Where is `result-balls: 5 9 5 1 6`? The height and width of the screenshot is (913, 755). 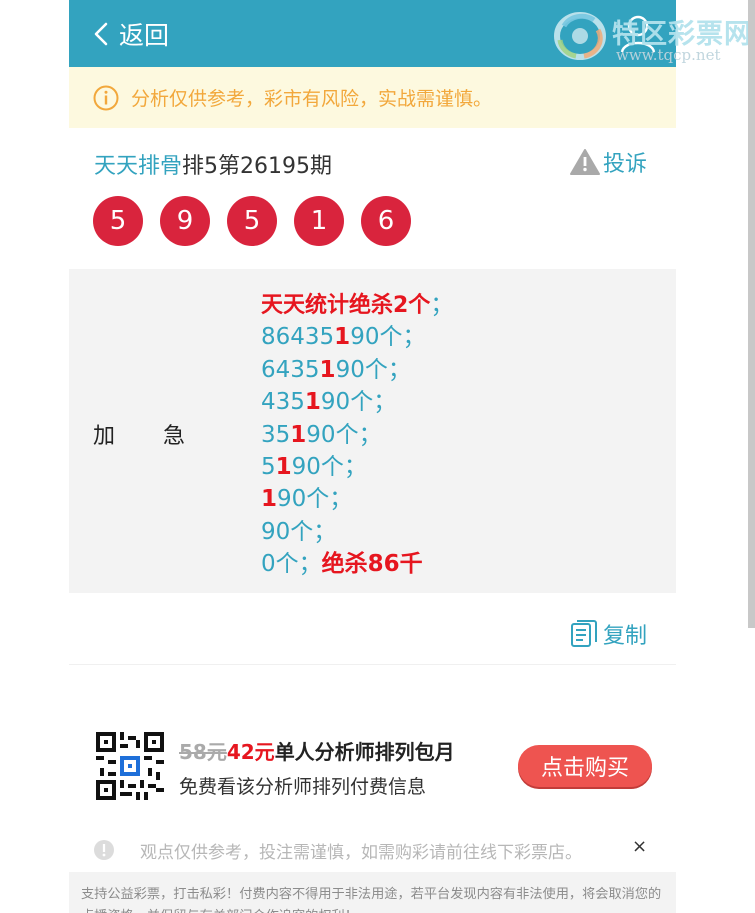 result-balls: 5 9 5 1 6 is located at coordinates (260, 221).